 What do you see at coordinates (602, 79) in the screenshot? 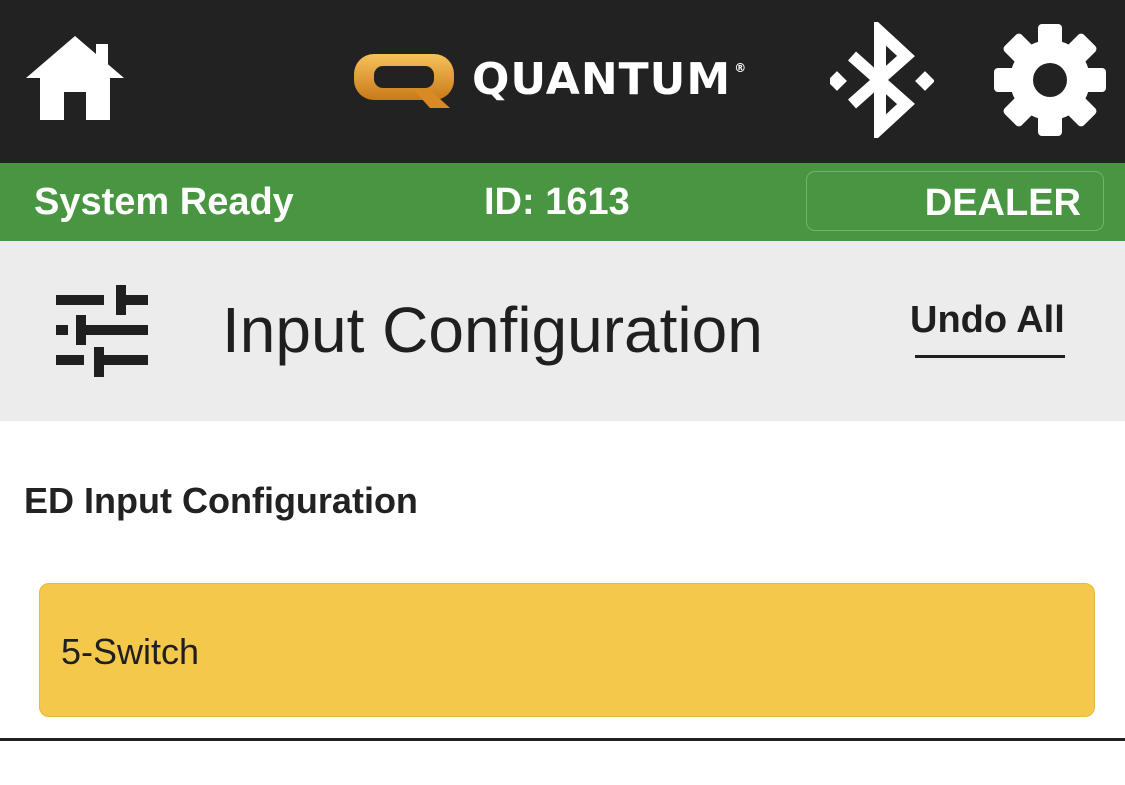
I see `logo-text: QUANTUM` at bounding box center [602, 79].